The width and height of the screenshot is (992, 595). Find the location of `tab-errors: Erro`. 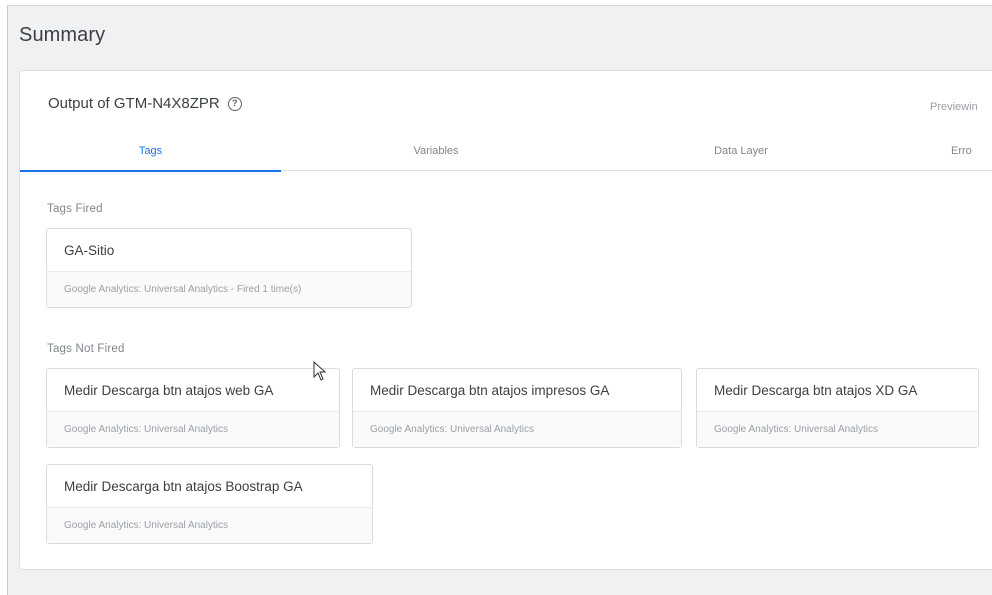

tab-errors: Erro is located at coordinates (971, 151).